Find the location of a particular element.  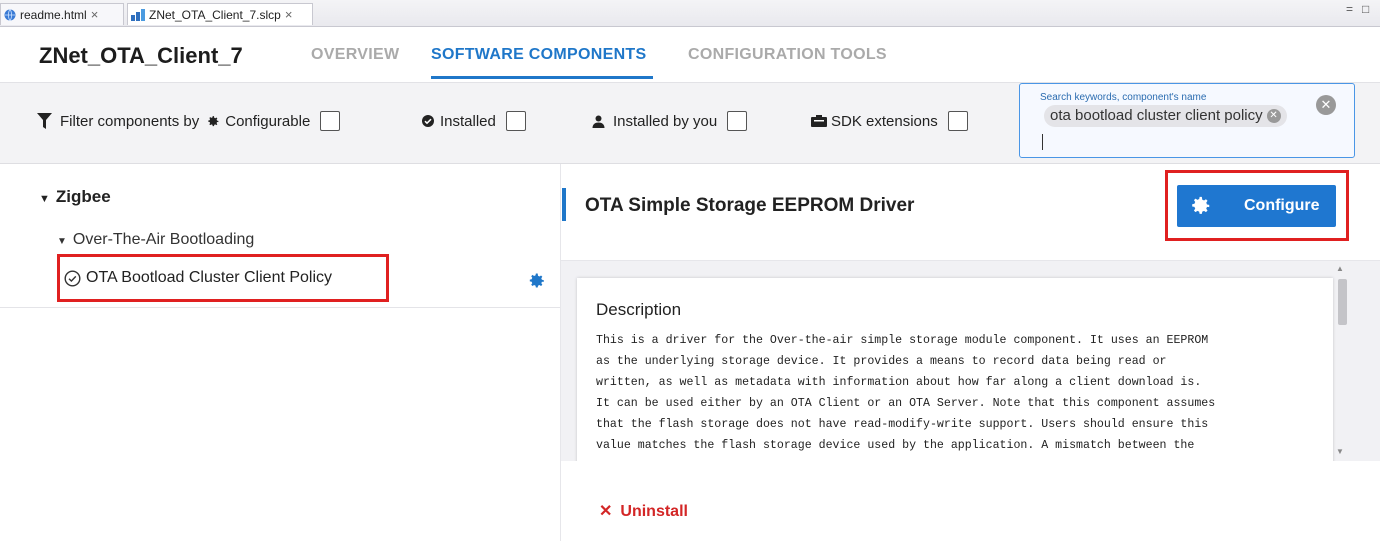

tree-category-zigbee: ▼ Zigbee is located at coordinates (75, 197).